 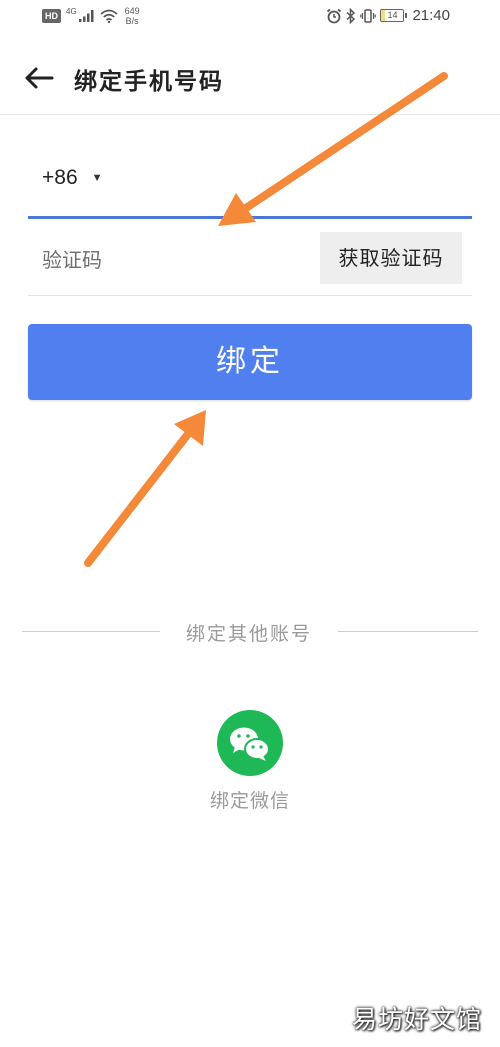 I want to click on battery-level: 14, so click(x=392, y=15).